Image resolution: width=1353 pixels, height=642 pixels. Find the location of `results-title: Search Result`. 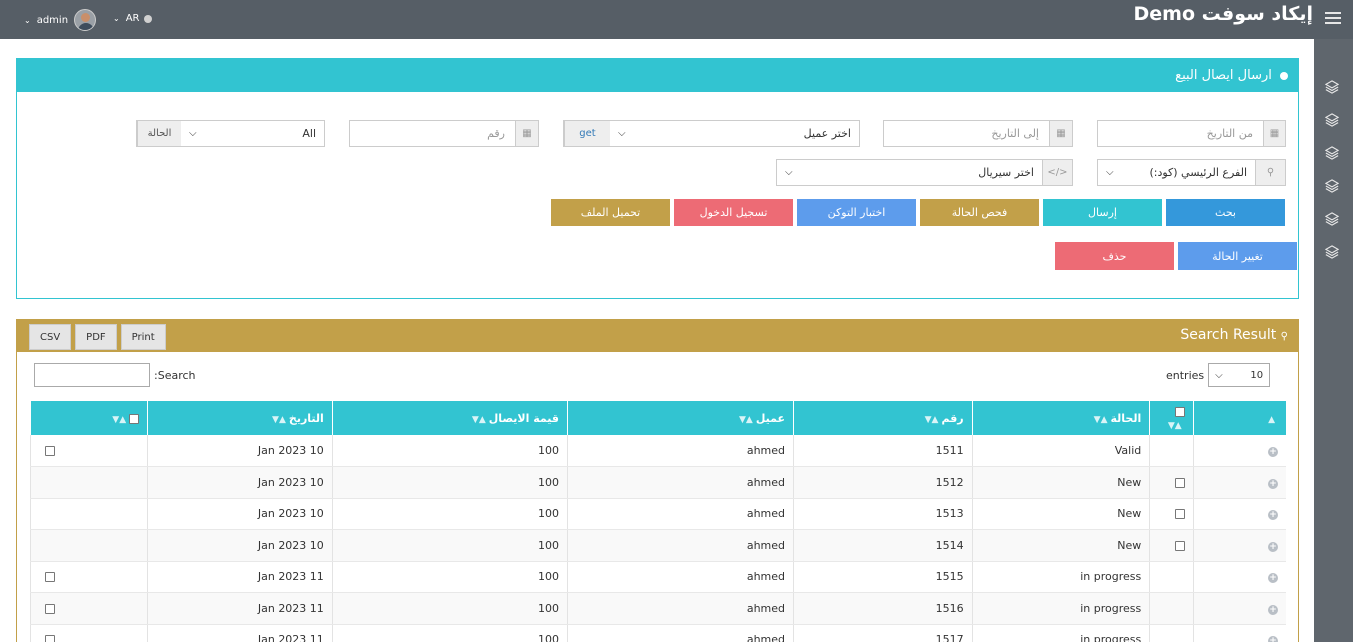

results-title: Search Result is located at coordinates (1228, 335).